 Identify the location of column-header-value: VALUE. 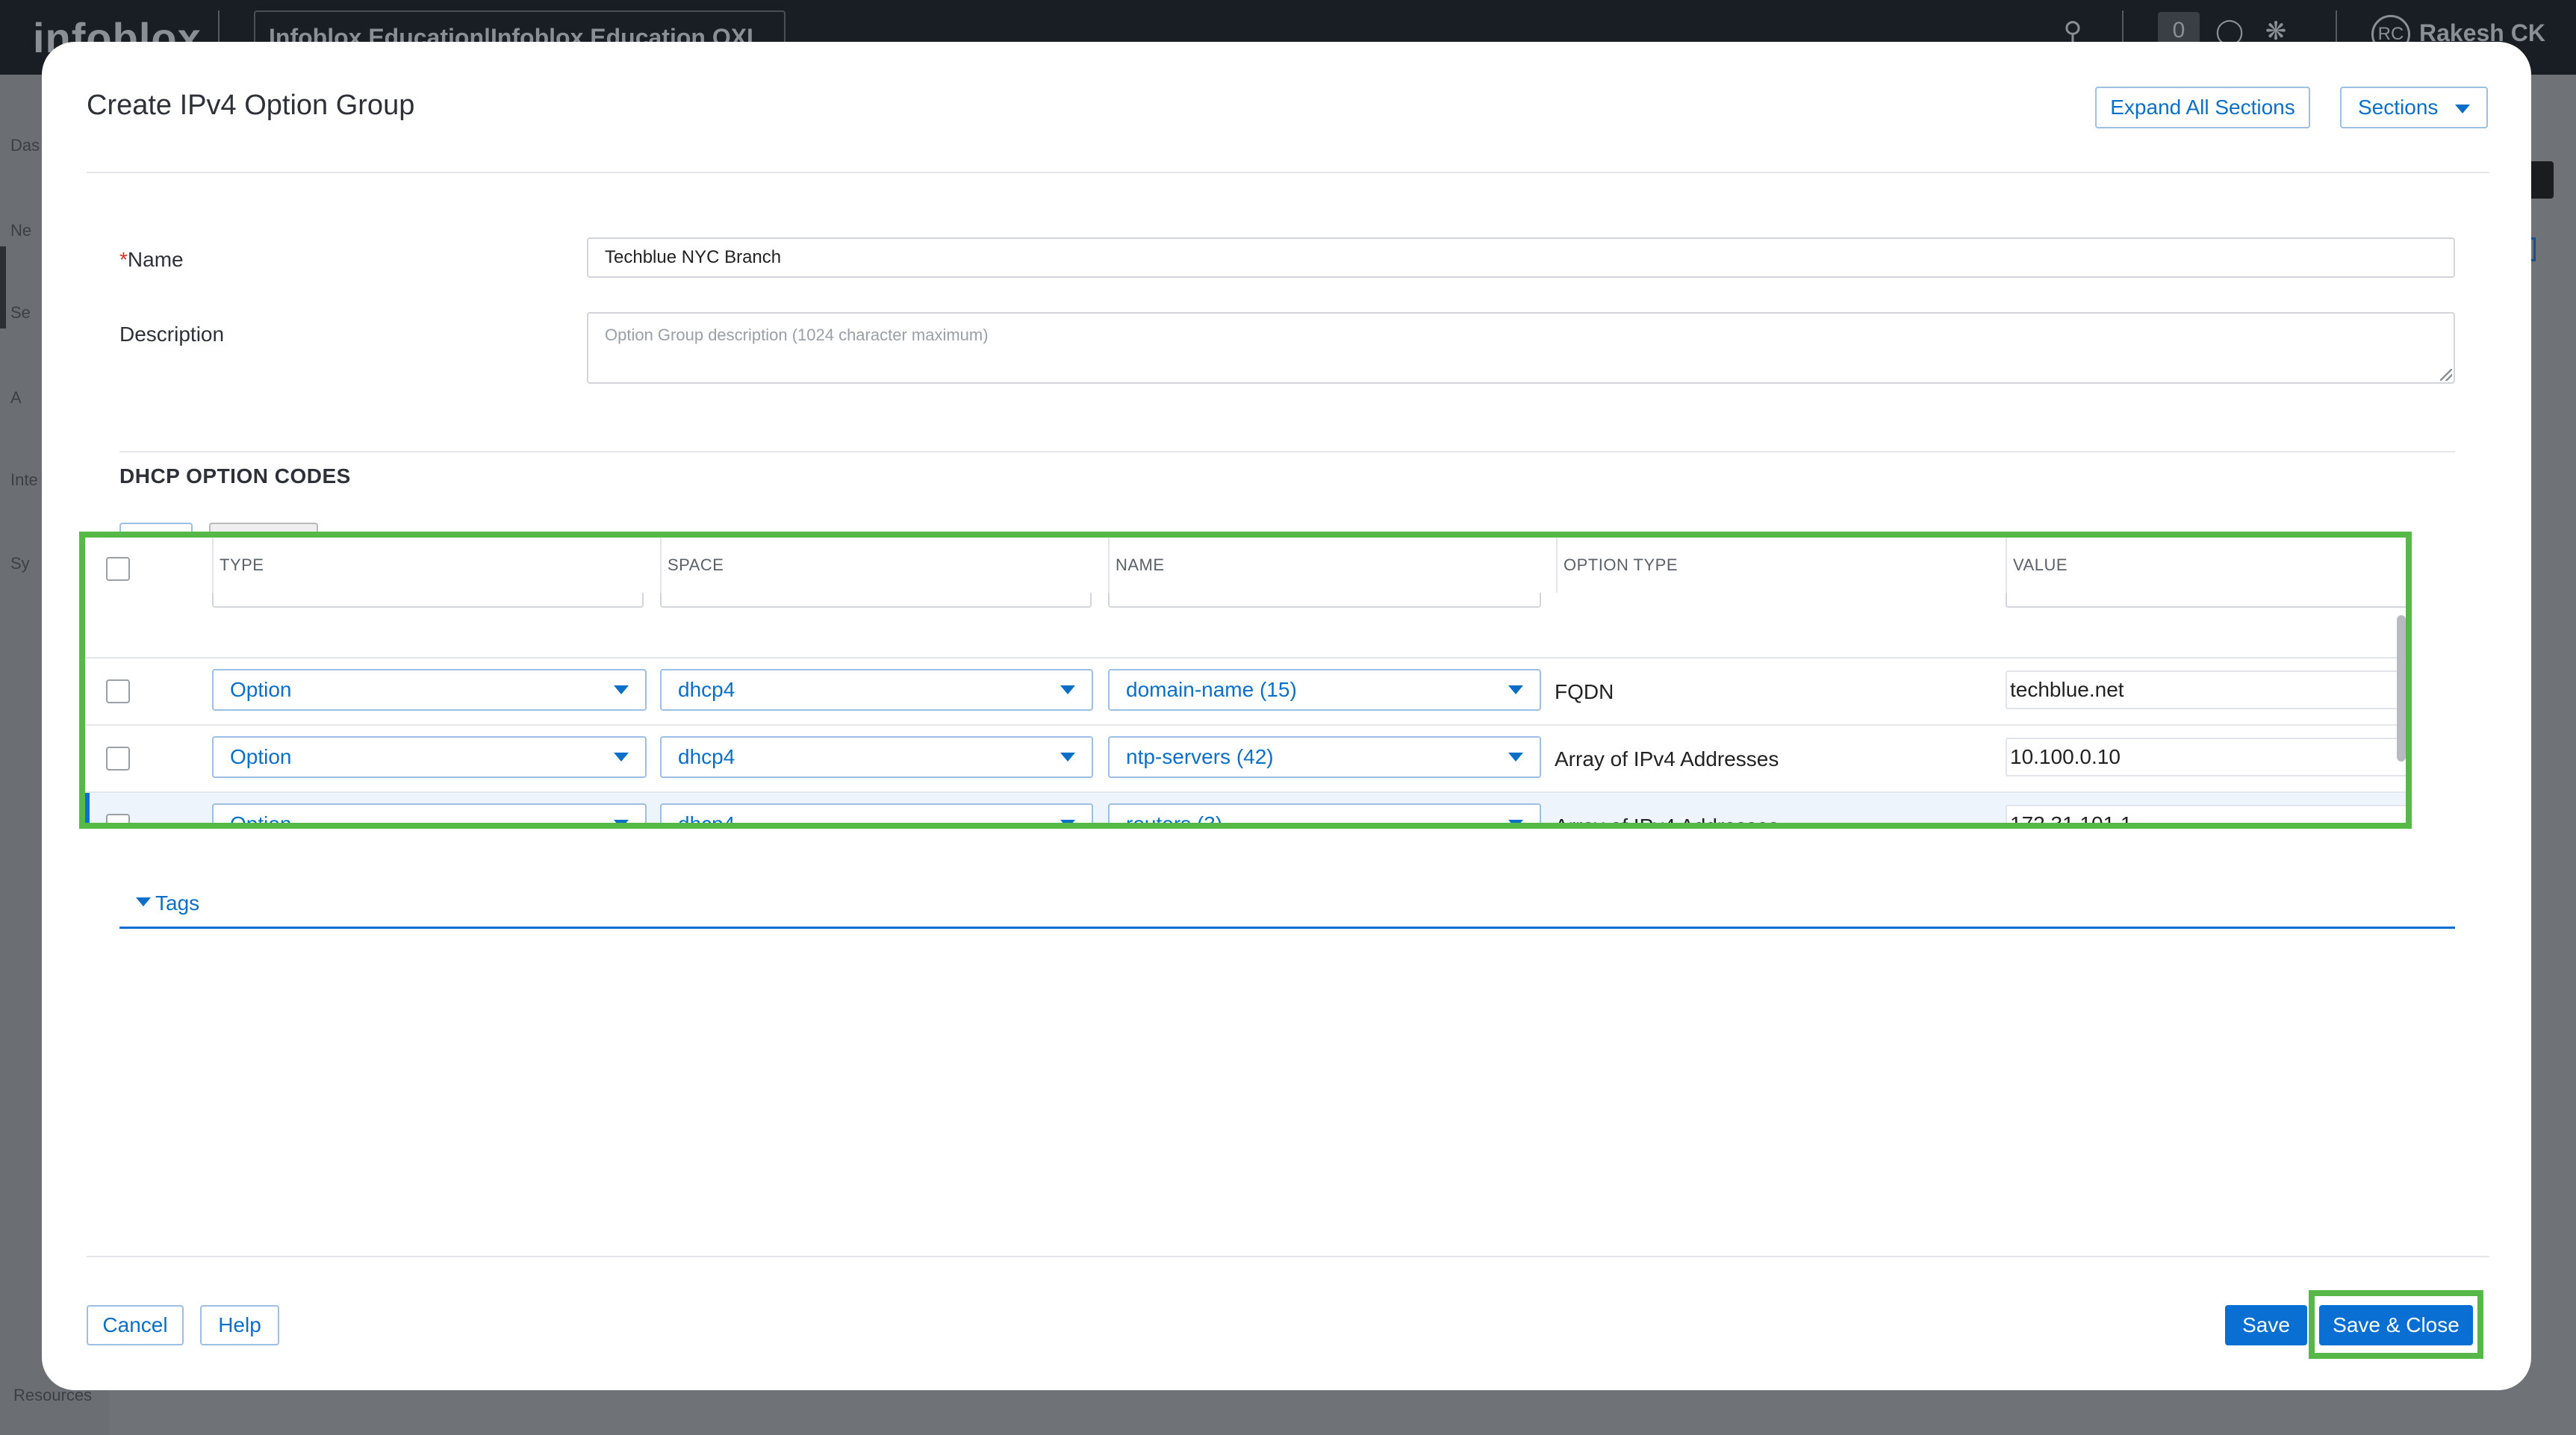
(2206, 565).